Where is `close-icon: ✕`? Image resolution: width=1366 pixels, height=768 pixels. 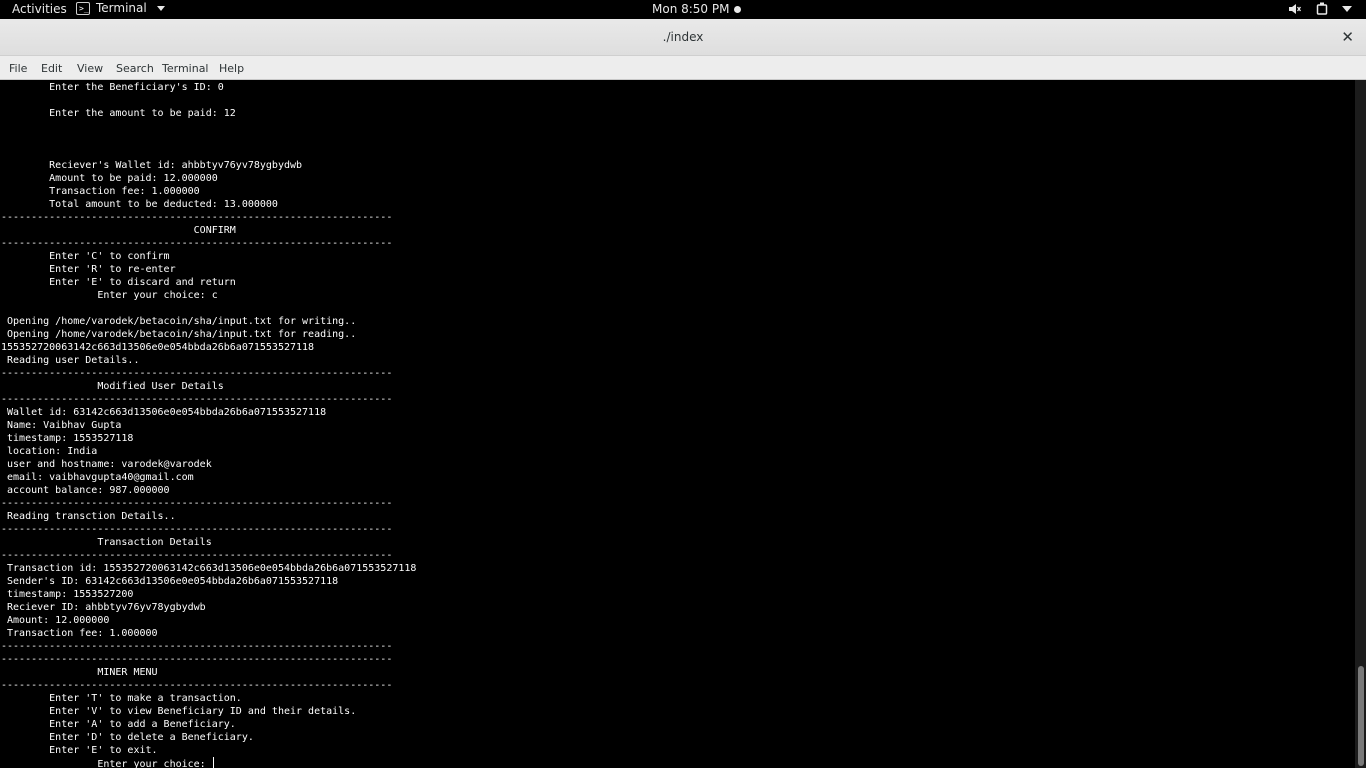
close-icon: ✕ is located at coordinates (1347, 37).